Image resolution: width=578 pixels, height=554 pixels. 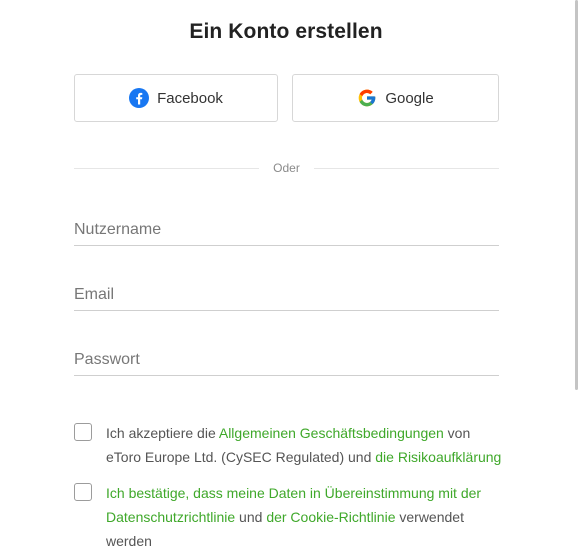 I want to click on email-input, so click(x=286, y=295).